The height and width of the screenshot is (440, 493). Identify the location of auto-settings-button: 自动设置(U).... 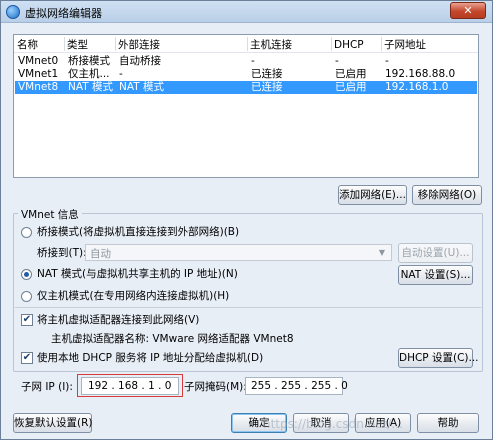
(435, 253).